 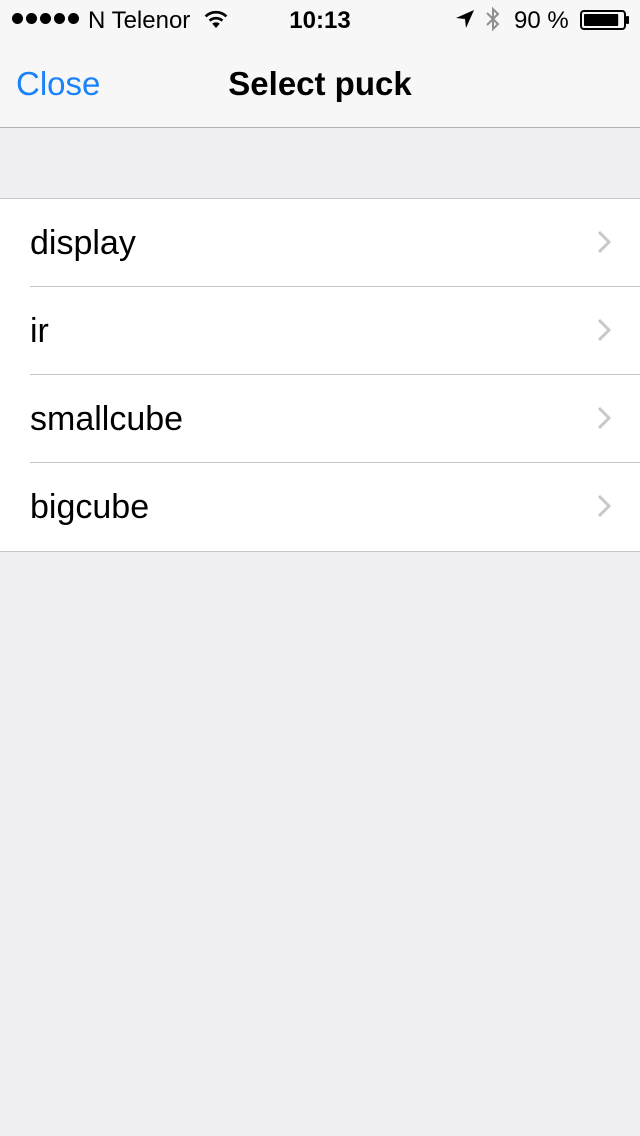 What do you see at coordinates (493, 19) in the screenshot?
I see `bluetooth-icon` at bounding box center [493, 19].